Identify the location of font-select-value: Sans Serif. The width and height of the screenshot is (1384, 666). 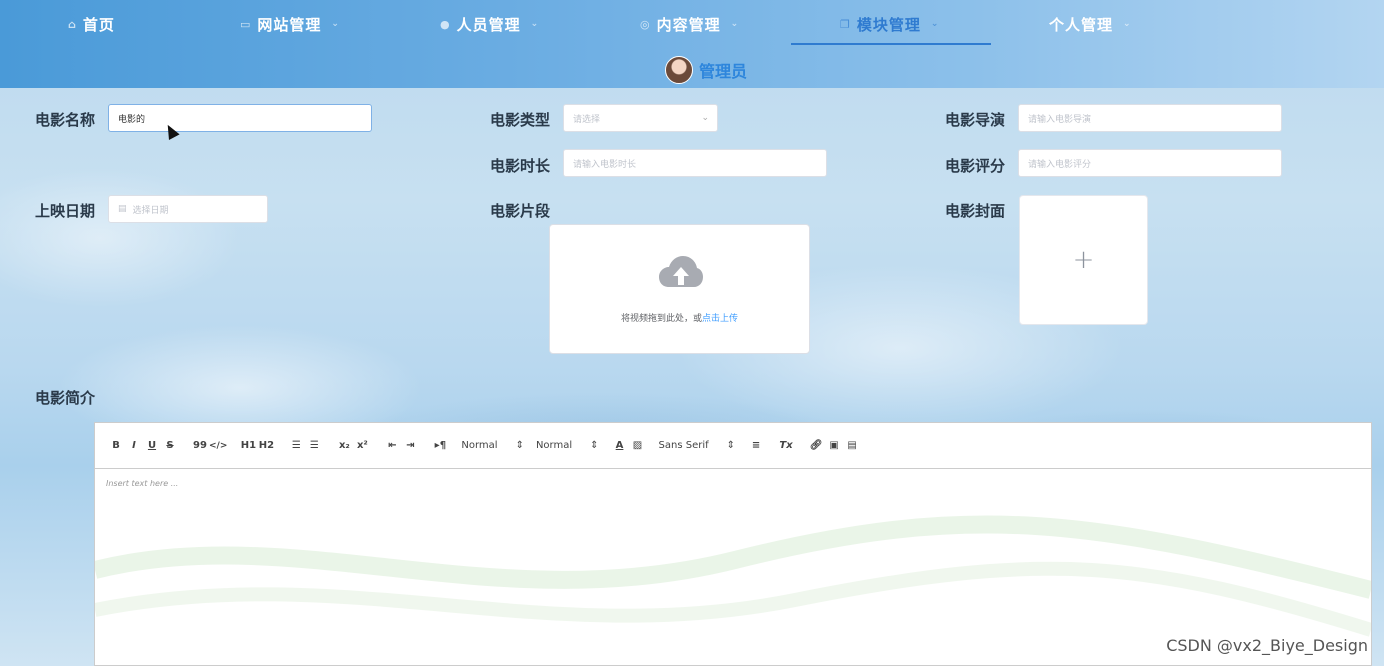
(683, 445).